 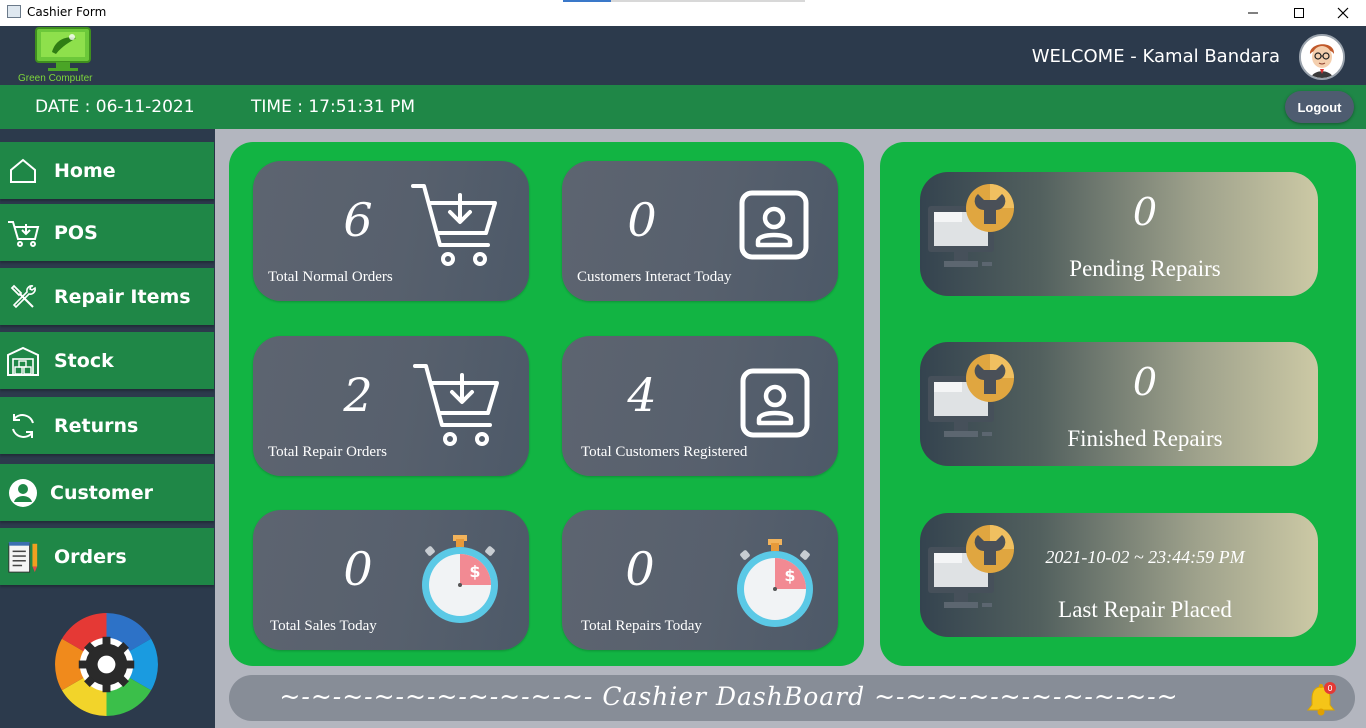 What do you see at coordinates (1155, 56) in the screenshot?
I see `welcome-text: WELCOME - Kamal Bandara` at bounding box center [1155, 56].